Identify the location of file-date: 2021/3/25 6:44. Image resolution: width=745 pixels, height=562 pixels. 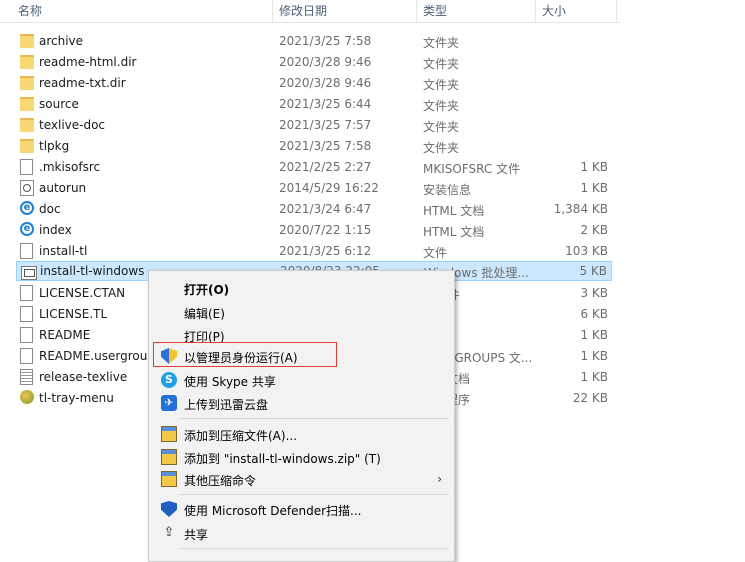
(325, 104).